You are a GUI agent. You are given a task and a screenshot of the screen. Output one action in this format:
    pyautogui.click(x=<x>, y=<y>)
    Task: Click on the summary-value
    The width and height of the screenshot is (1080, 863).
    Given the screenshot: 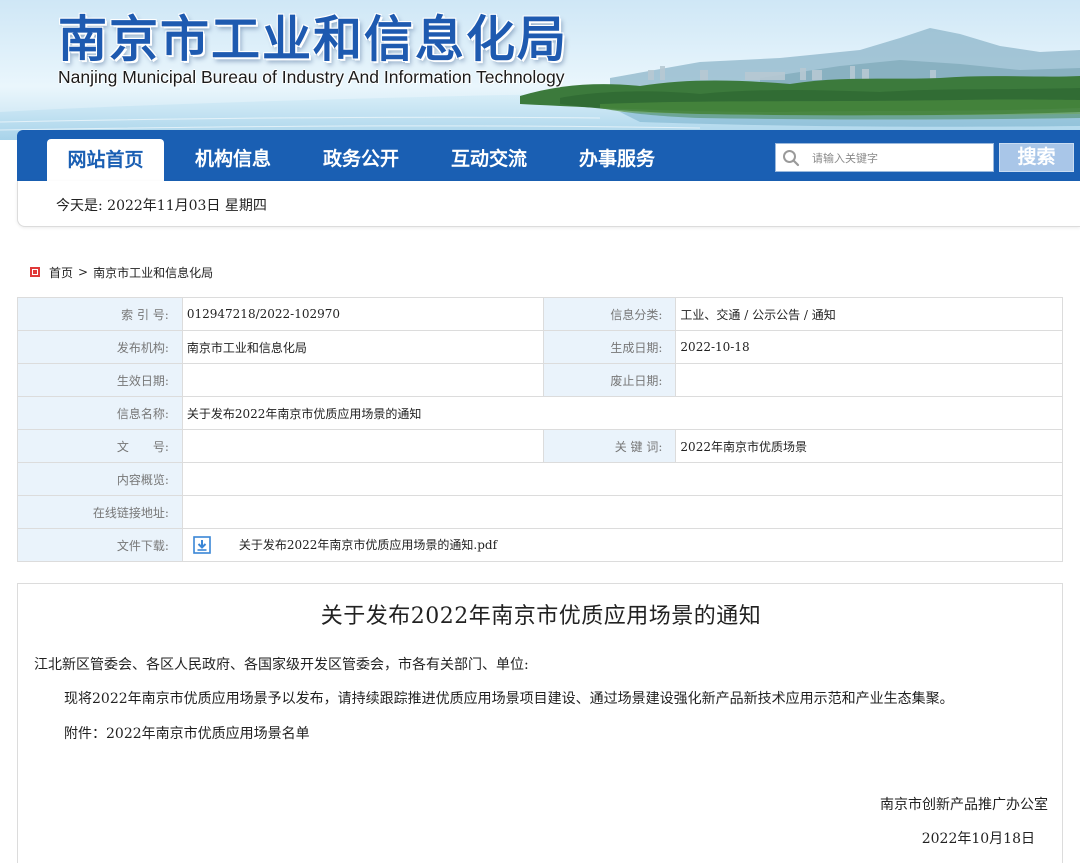 What is the action you would take?
    pyautogui.click(x=622, y=479)
    